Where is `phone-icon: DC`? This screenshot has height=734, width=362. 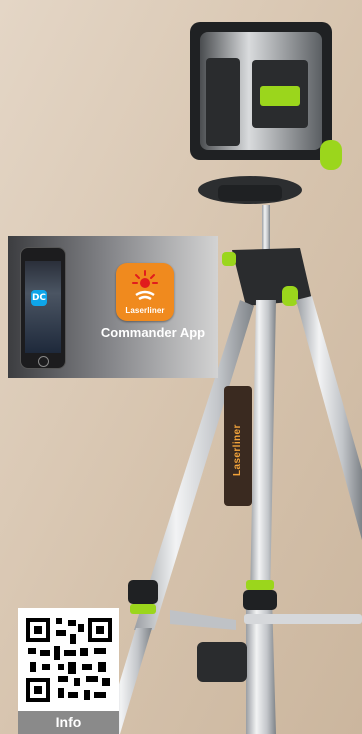
phone-icon: DC is located at coordinates (43, 308).